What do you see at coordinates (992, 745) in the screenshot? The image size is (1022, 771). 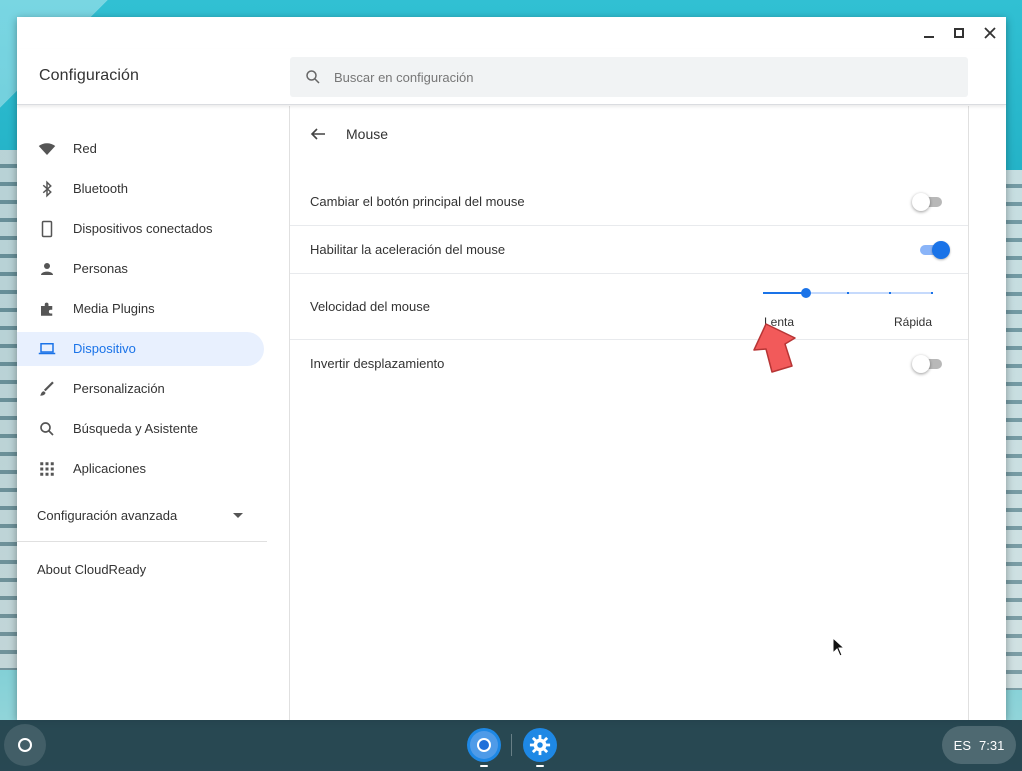 I see `clock-time: 7:31` at bounding box center [992, 745].